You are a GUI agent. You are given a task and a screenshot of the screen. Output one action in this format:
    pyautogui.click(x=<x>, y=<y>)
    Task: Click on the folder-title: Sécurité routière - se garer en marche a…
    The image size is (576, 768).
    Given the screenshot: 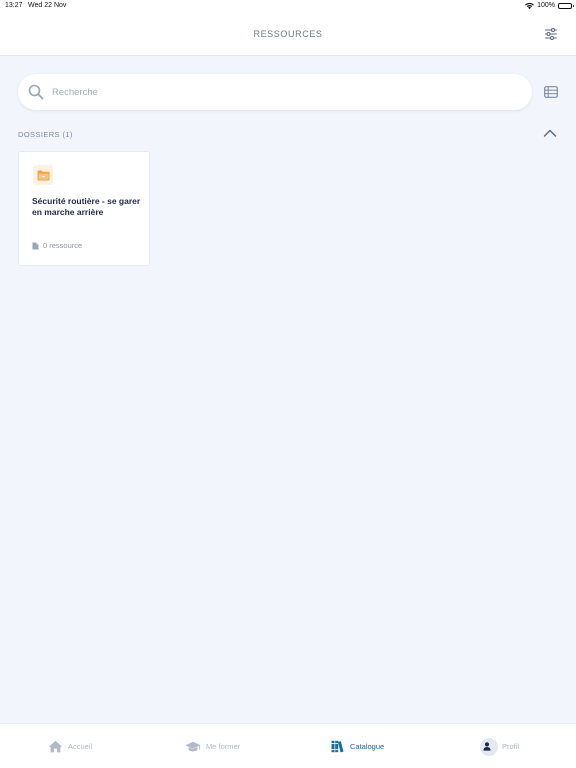 What is the action you would take?
    pyautogui.click(x=86, y=206)
    